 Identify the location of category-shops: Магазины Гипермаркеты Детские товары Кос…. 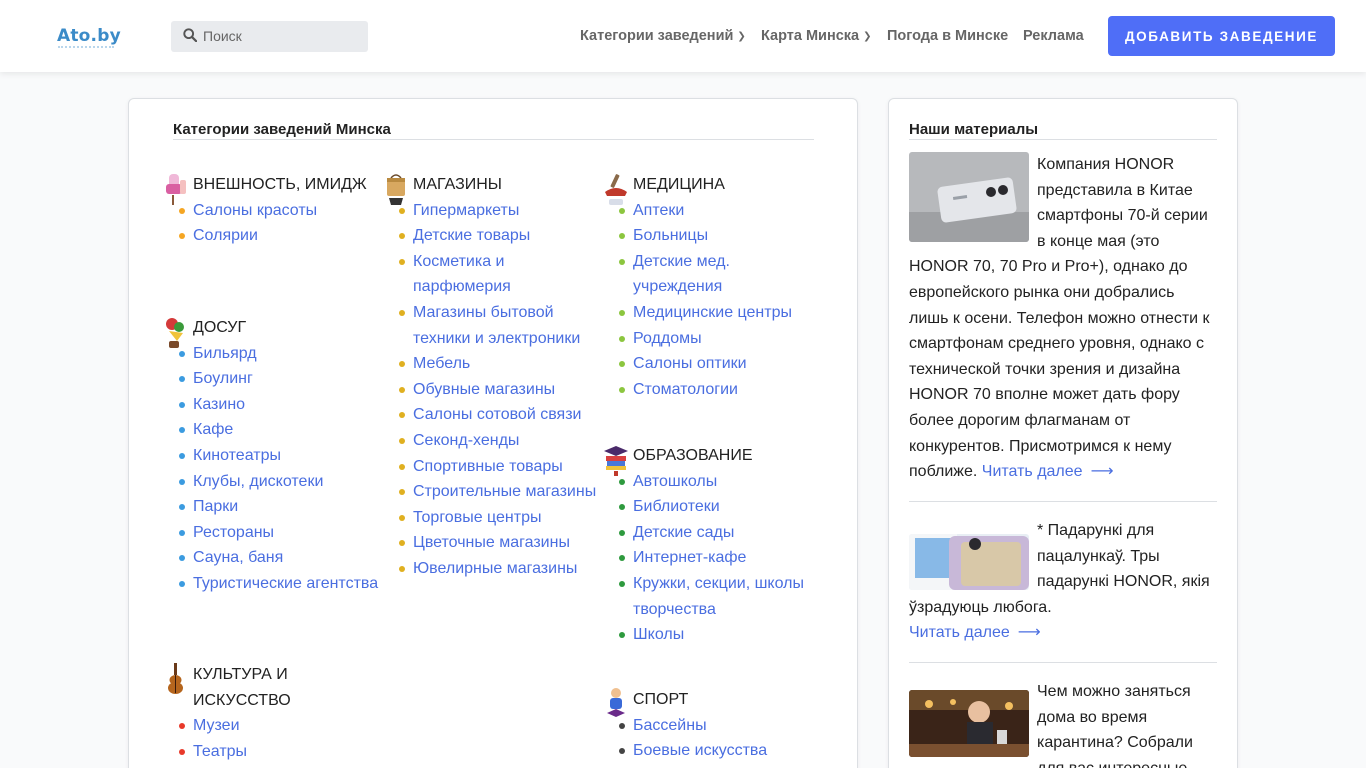
(495, 377).